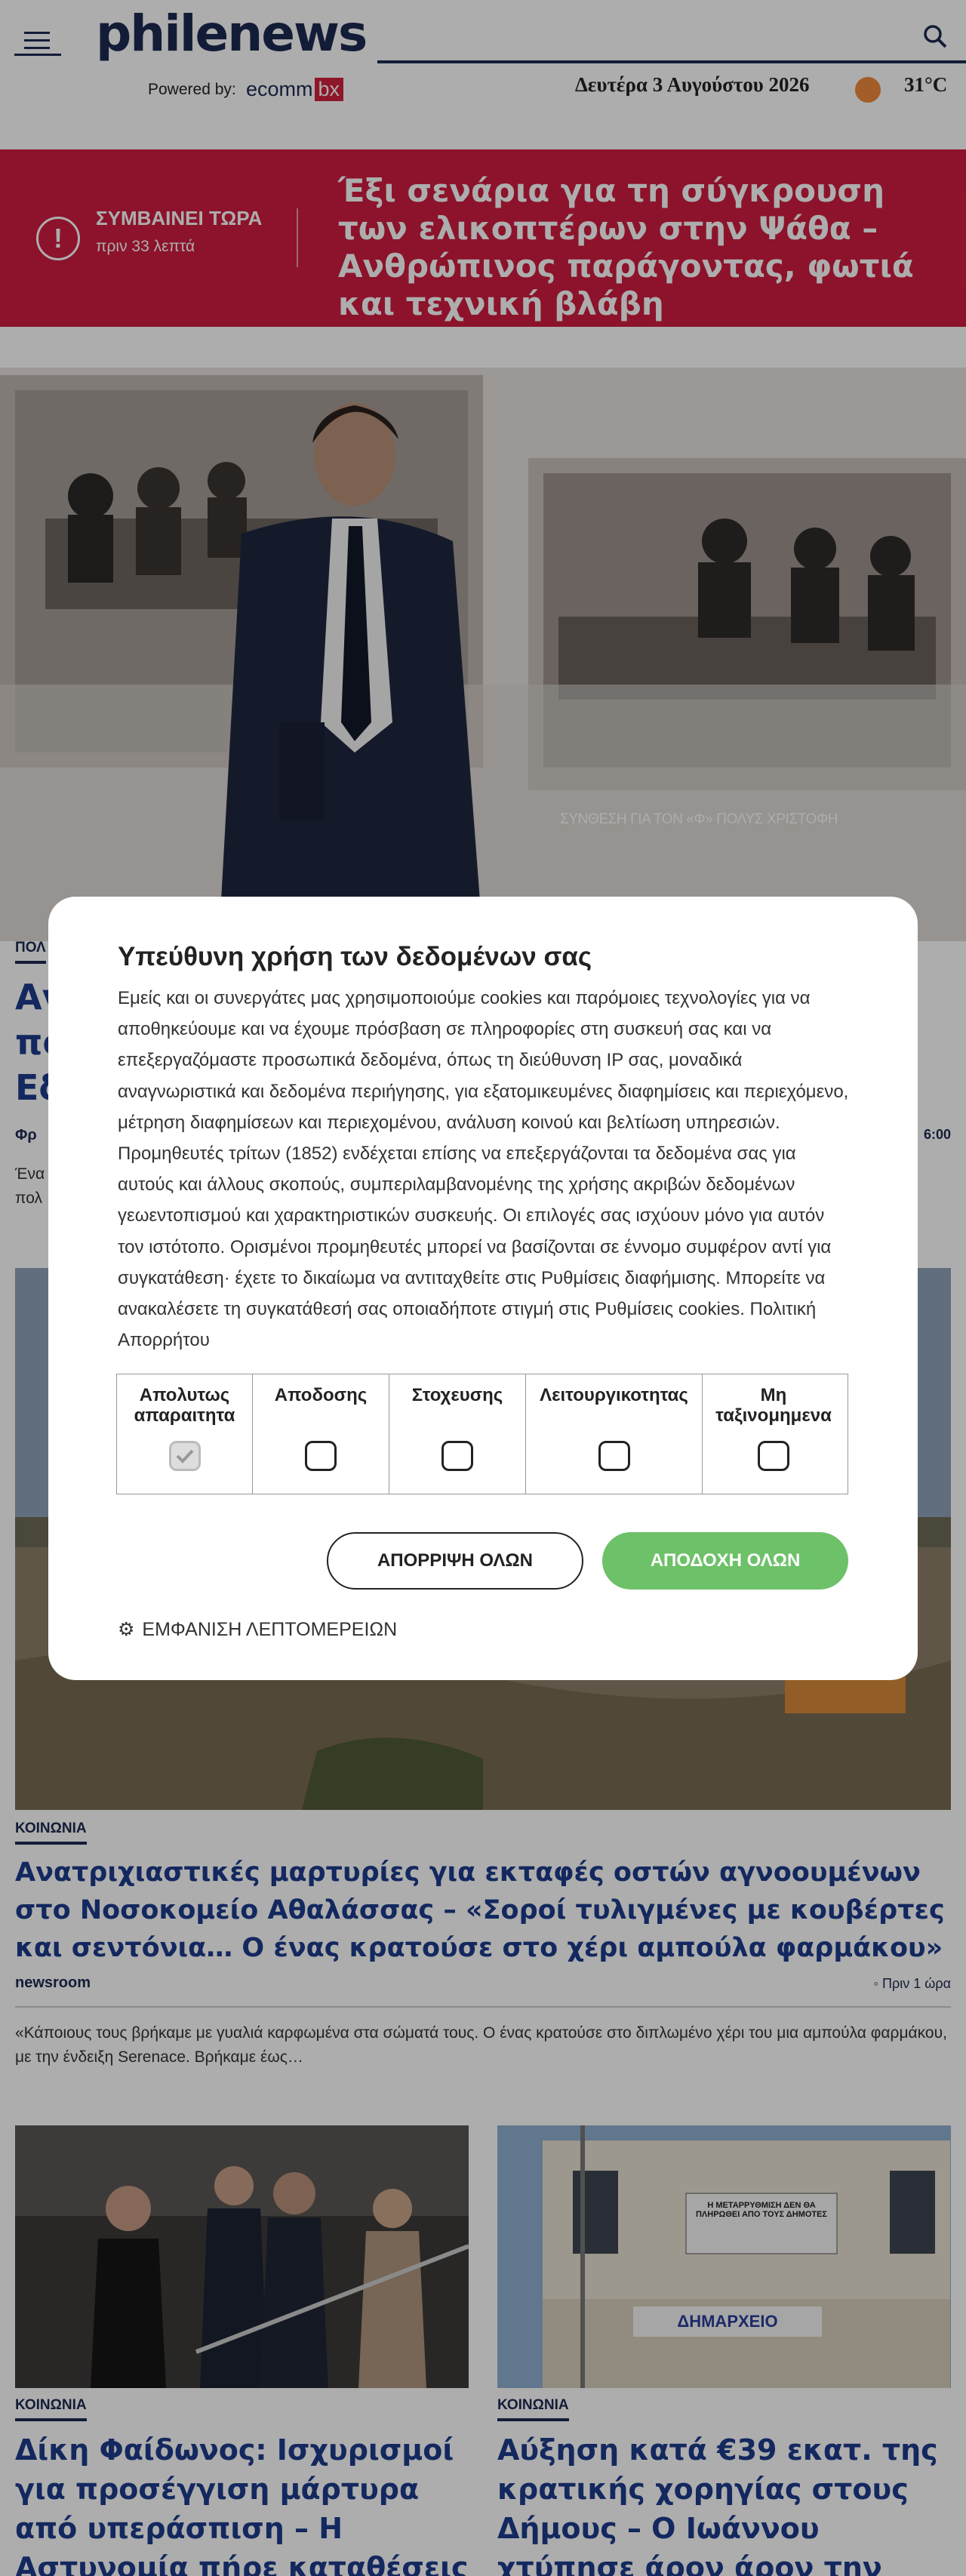 Image resolution: width=966 pixels, height=2576 pixels. Describe the element at coordinates (773, 1456) in the screenshot. I see `checkbox-unclassified` at that location.